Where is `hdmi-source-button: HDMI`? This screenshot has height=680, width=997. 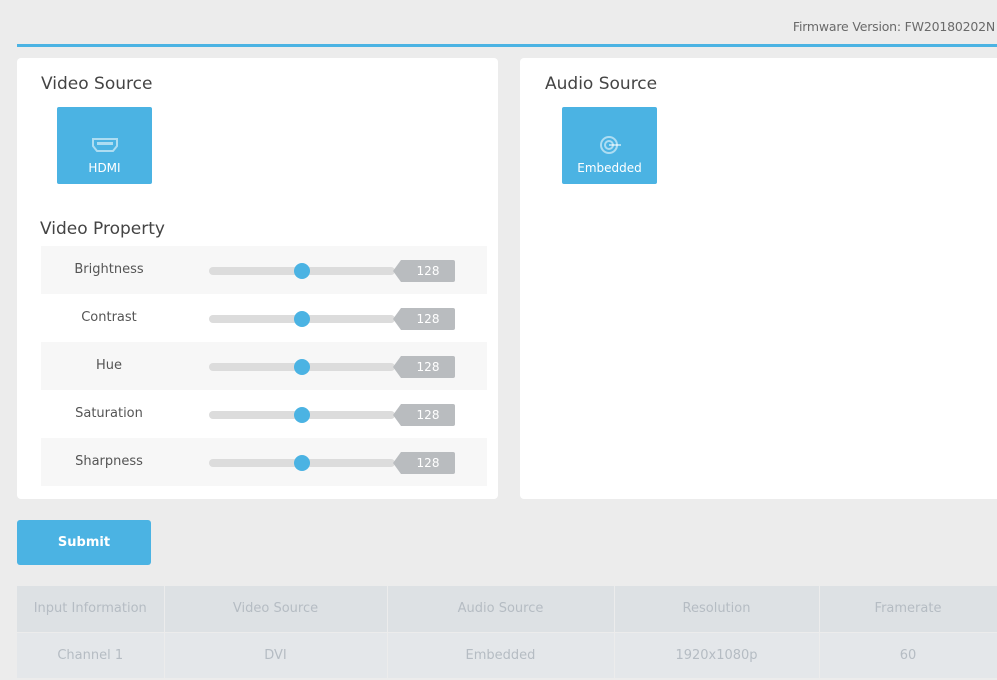
hdmi-source-button: HDMI is located at coordinates (104, 145).